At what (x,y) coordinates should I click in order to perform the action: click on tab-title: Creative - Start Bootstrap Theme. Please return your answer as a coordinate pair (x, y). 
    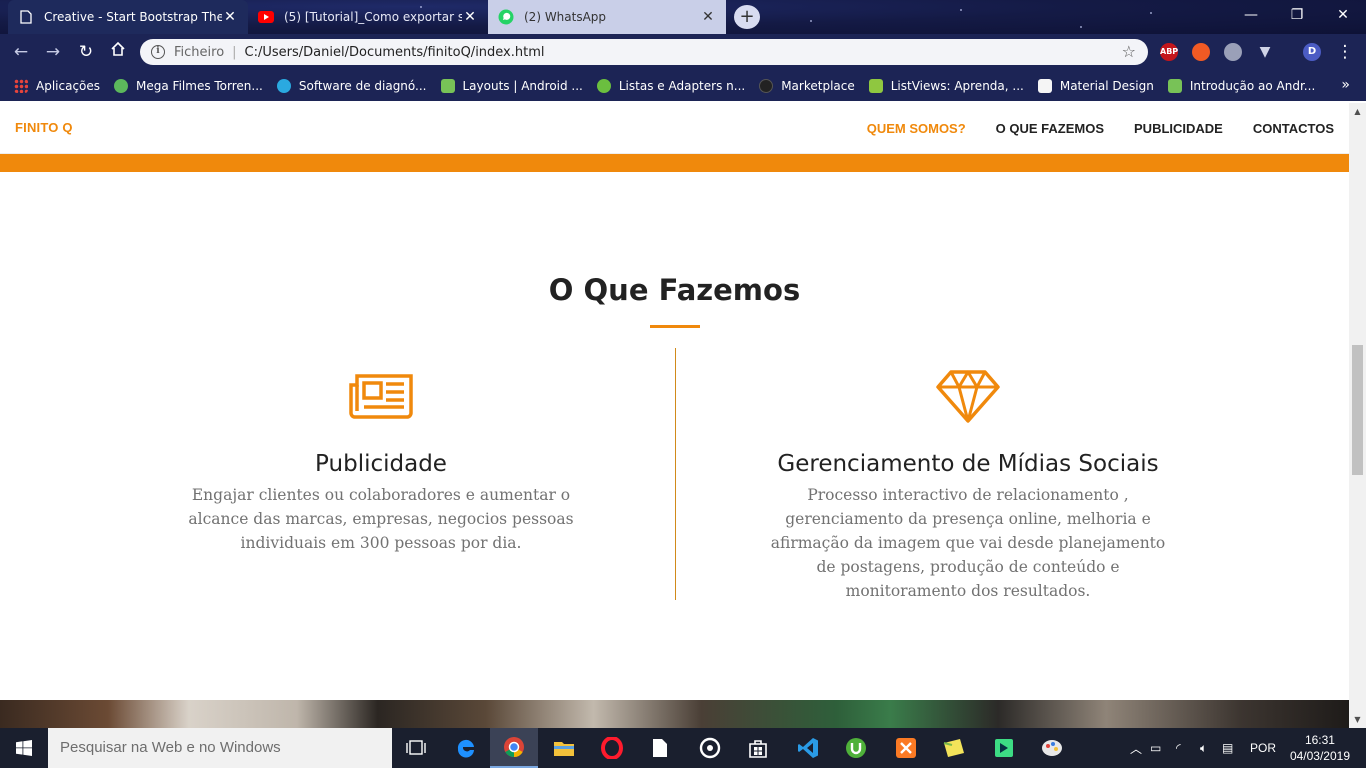
    Looking at the image, I should click on (133, 17).